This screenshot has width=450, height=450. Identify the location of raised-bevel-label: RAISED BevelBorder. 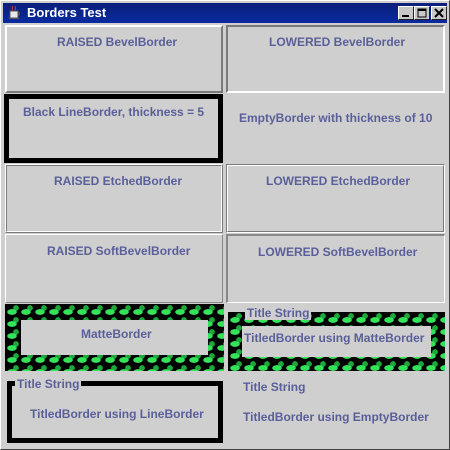
(117, 42).